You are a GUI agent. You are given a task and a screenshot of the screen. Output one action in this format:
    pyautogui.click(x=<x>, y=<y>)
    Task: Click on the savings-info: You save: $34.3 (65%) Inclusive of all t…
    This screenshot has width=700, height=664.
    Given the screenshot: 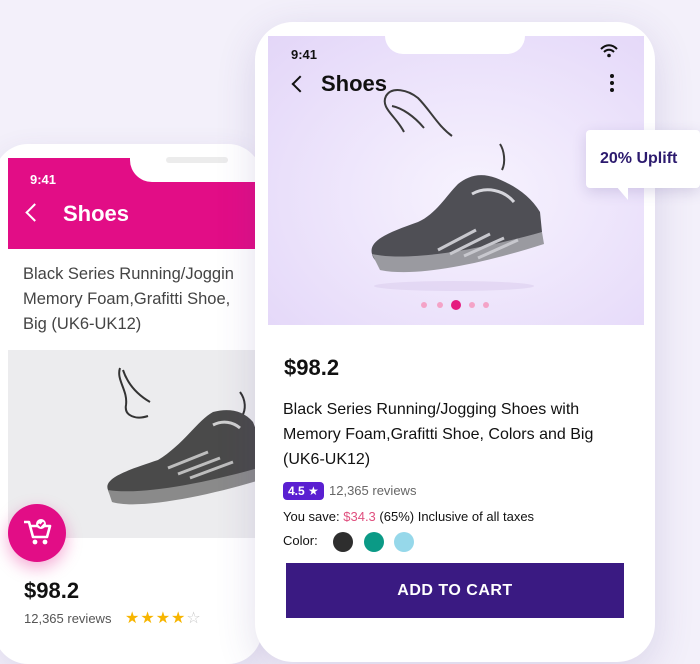 What is the action you would take?
    pyautogui.click(x=408, y=516)
    